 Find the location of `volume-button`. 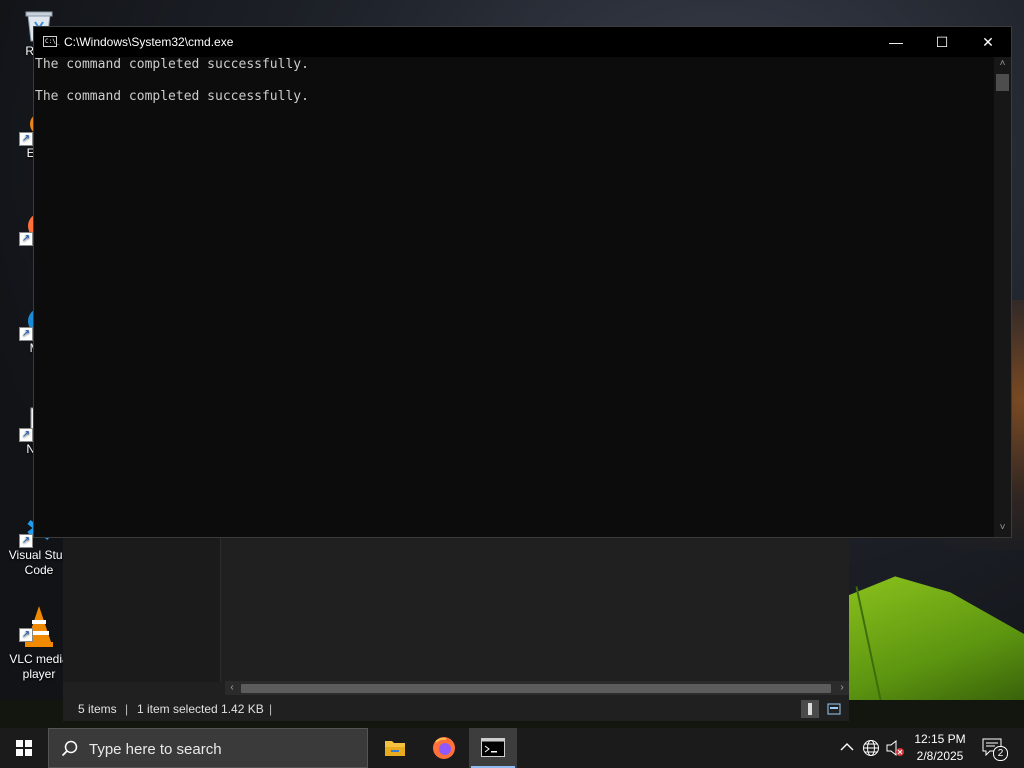

volume-button is located at coordinates (895, 748).